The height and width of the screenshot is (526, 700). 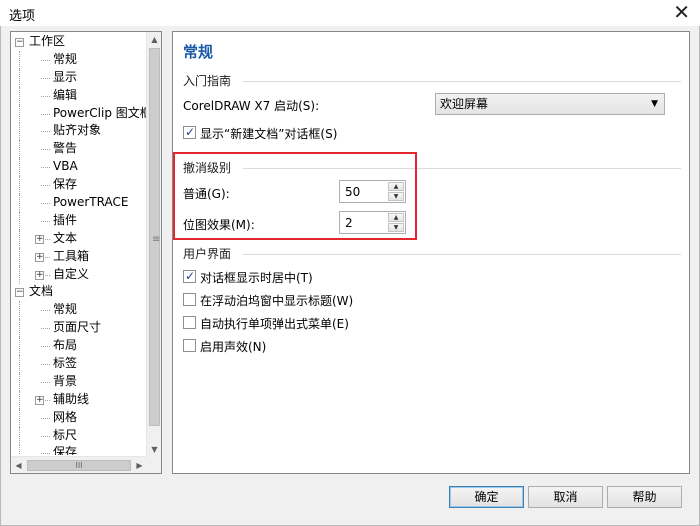 I want to click on tree-item-label: 警告, so click(x=65, y=148).